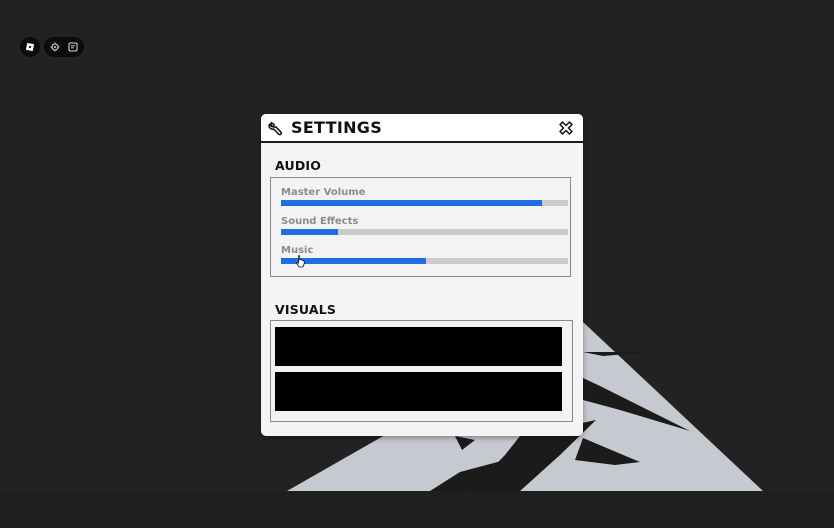 The image size is (834, 528). Describe the element at coordinates (422, 128) in the screenshot. I see `settings-header: SETTINGS` at that location.